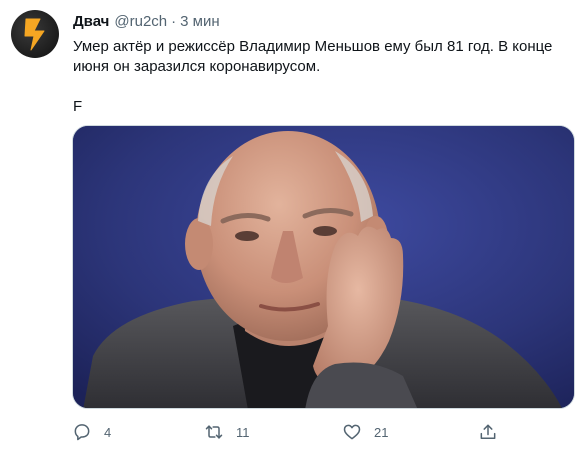  Describe the element at coordinates (91, 21) in the screenshot. I see `author-name: Двач` at that location.